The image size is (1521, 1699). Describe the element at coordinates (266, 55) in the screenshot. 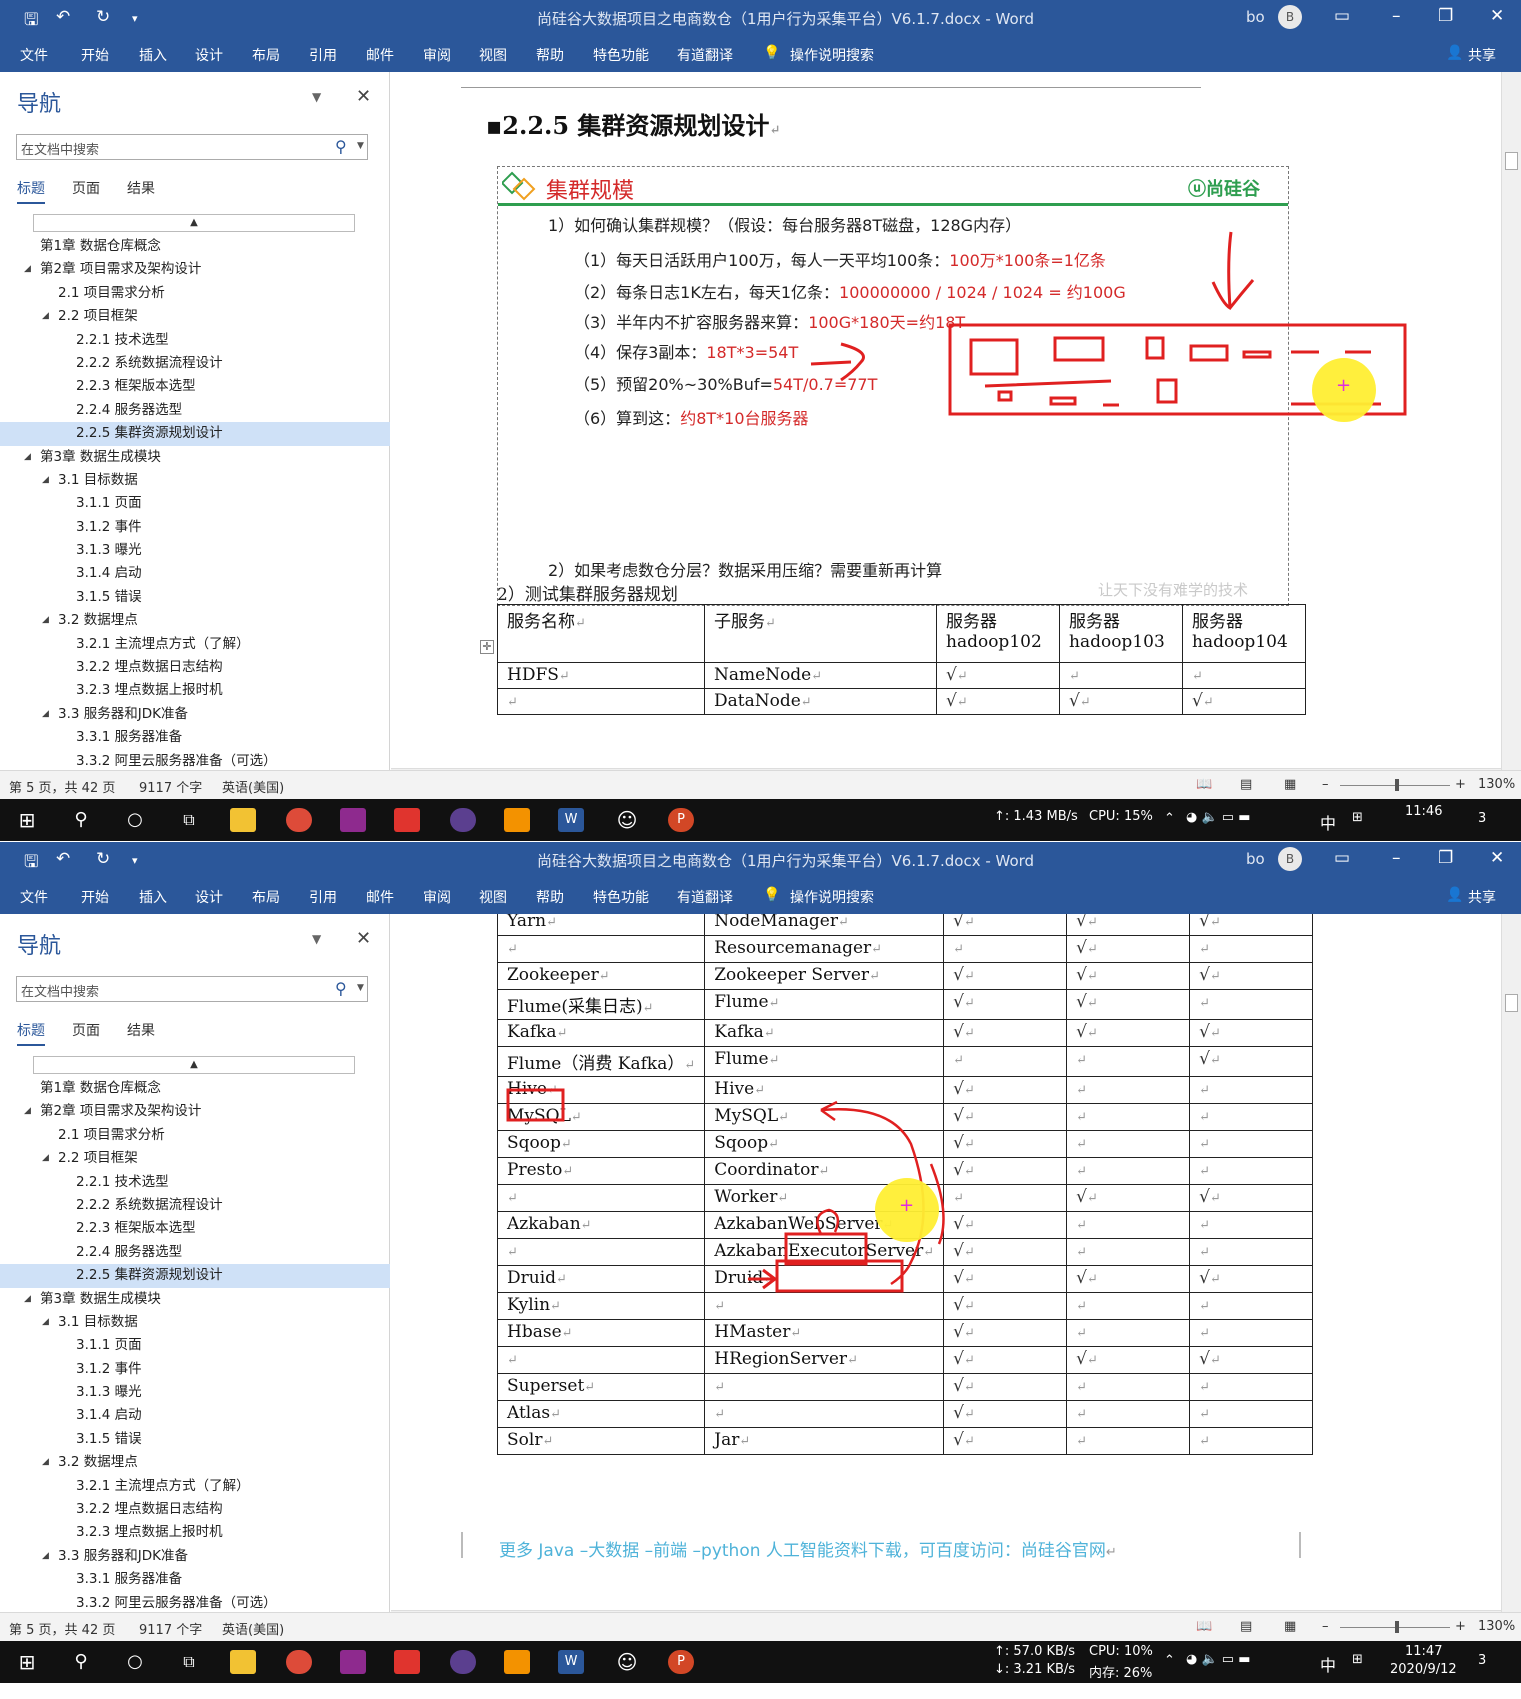

I see `tab-layout: 布局` at that location.